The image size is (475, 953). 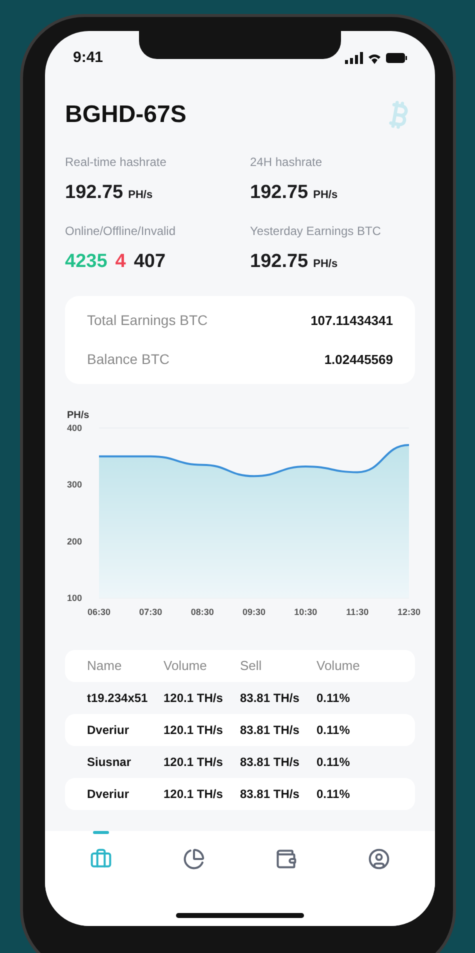 What do you see at coordinates (128, 359) in the screenshot?
I see `earnings-label: Balance BTC` at bounding box center [128, 359].